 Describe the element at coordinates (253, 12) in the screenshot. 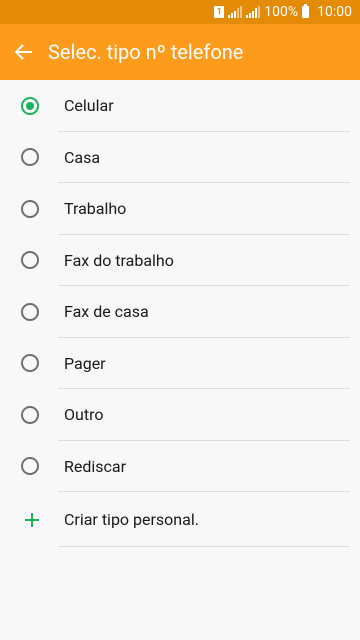

I see `signal-icon-secondary` at that location.